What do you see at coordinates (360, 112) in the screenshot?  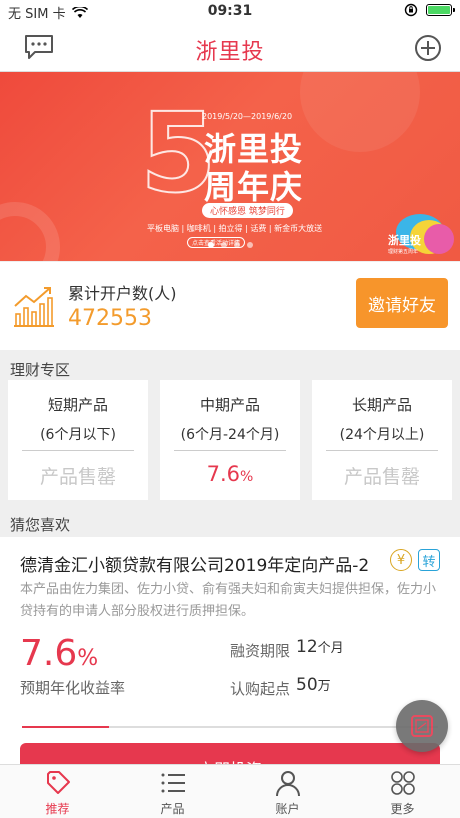 I see `banner-decor-circle` at bounding box center [360, 112].